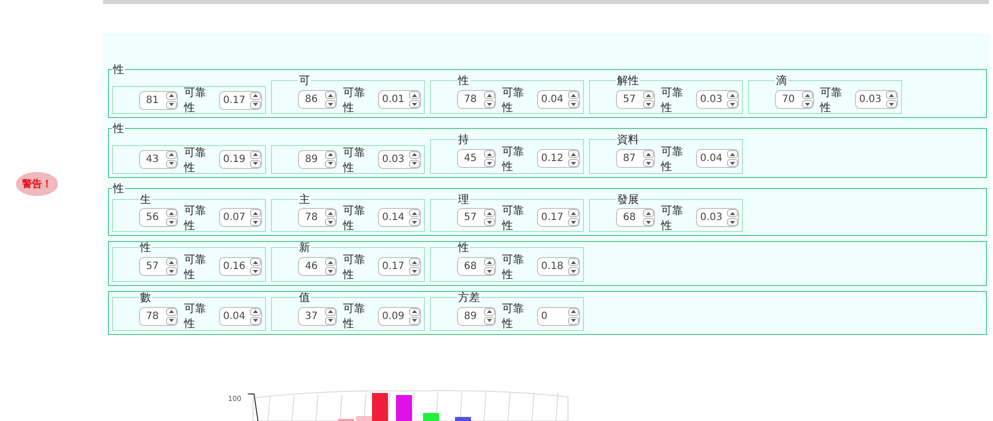 The height and width of the screenshot is (421, 993). I want to click on score-spinbox: 43, so click(158, 159).